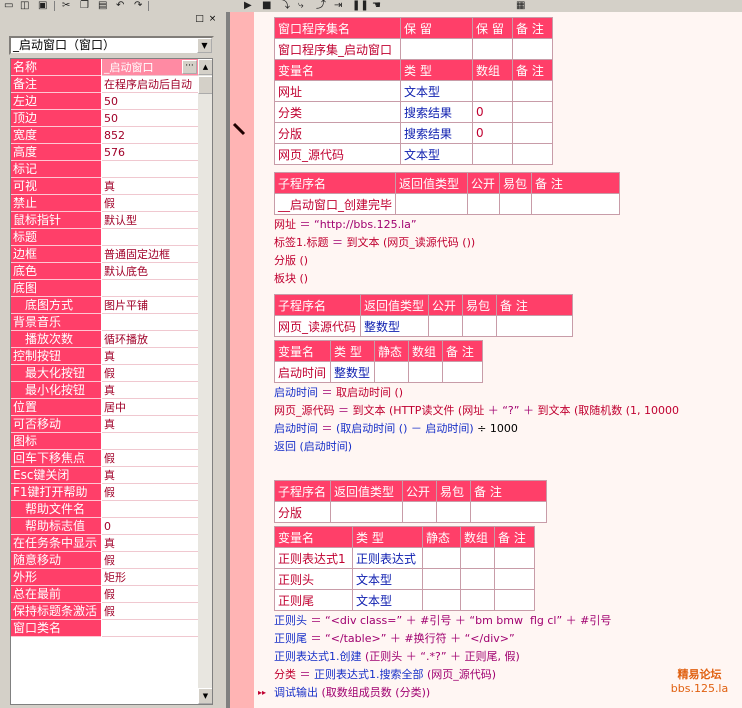 This screenshot has height=708, width=742. Describe the element at coordinates (385, 675) in the screenshot. I see `code-line: 分类 ＝ 正则表达式1.搜索全部 (网页_源代码)` at that location.